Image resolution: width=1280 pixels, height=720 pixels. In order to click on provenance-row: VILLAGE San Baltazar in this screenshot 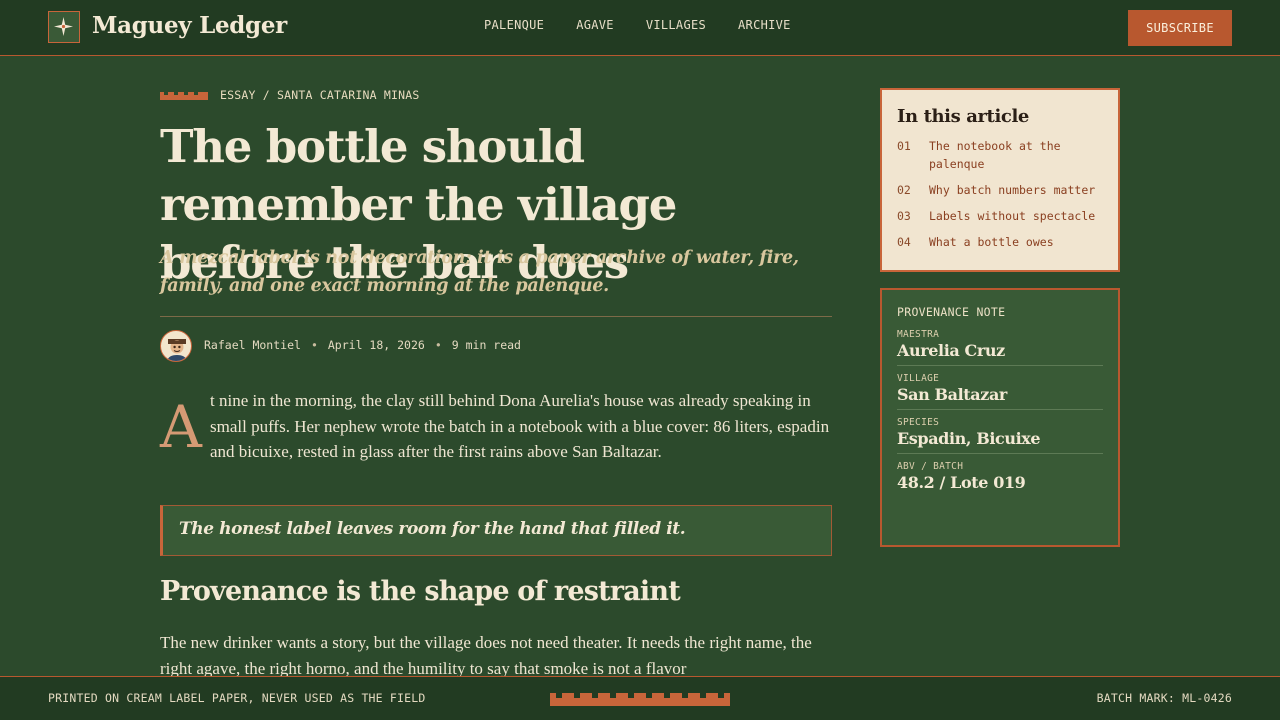, I will do `click(1000, 391)`.